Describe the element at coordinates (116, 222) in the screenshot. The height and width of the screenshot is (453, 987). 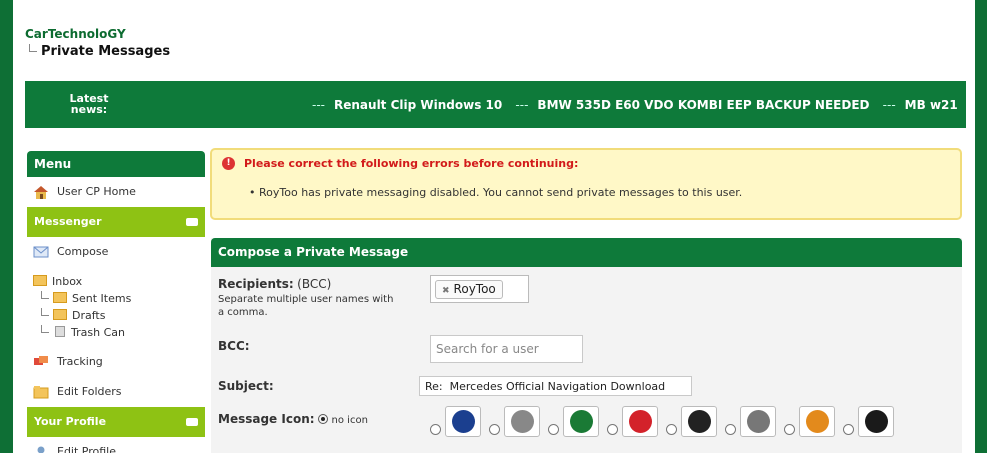
I see `messenger-header: Messenger` at that location.